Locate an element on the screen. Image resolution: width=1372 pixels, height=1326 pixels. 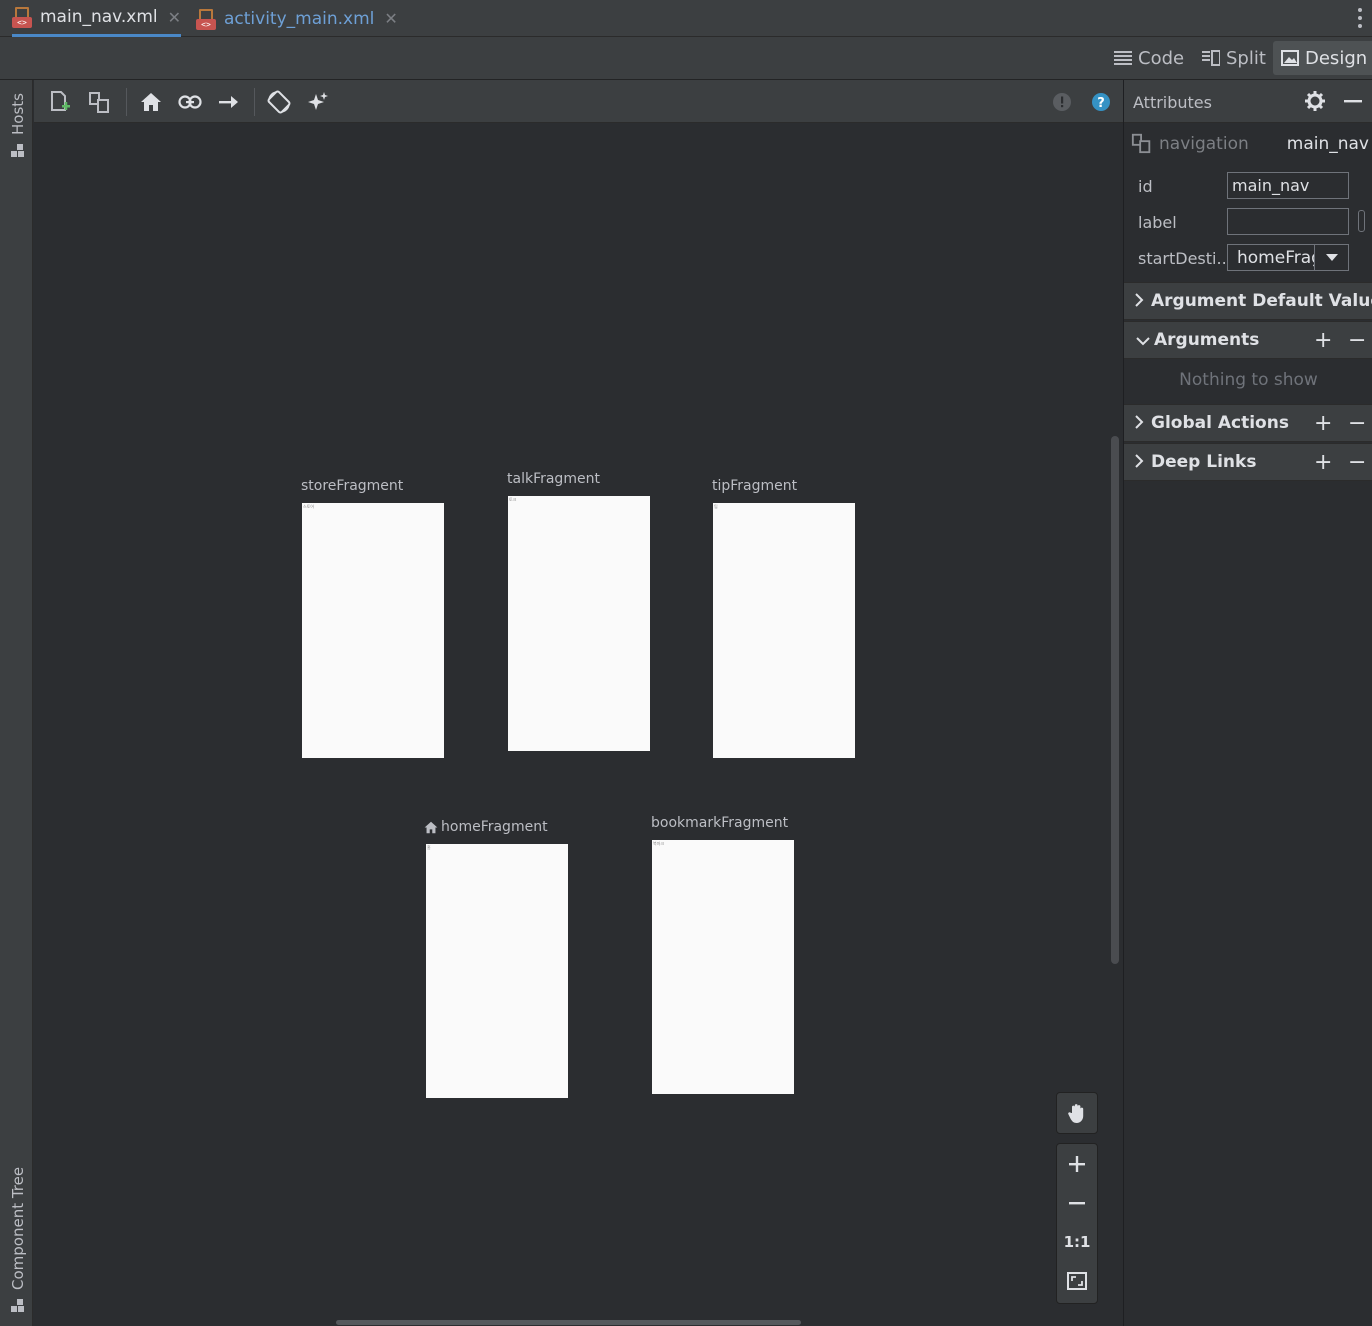
arrow-right-icon is located at coordinates (229, 102).